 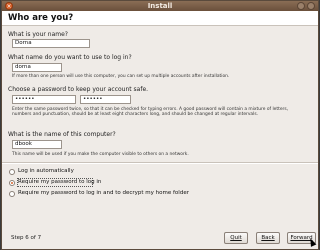 I want to click on name-label: What is your name?, so click(x=38, y=34).